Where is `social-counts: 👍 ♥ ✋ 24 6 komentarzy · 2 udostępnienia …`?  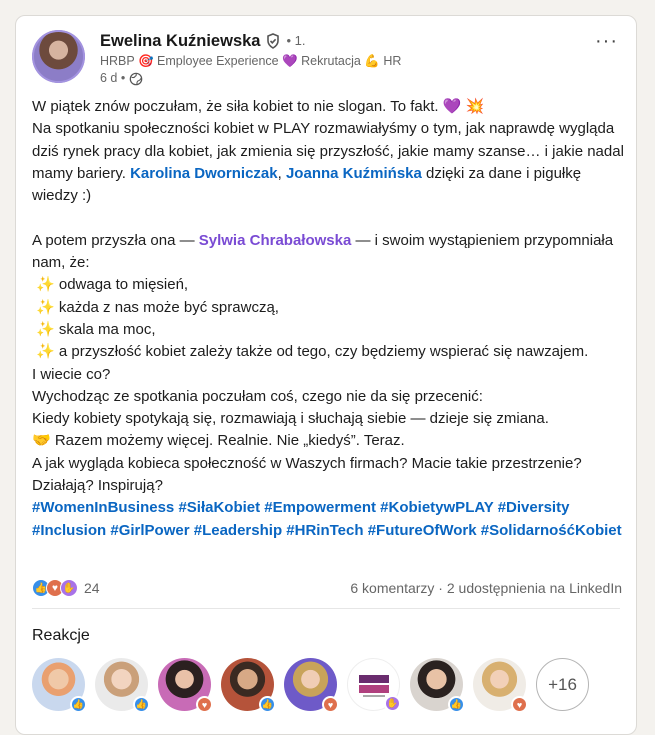
social-counts: 👍 ♥ ✋ 24 6 komentarzy · 2 udostępnienia … is located at coordinates (327, 588).